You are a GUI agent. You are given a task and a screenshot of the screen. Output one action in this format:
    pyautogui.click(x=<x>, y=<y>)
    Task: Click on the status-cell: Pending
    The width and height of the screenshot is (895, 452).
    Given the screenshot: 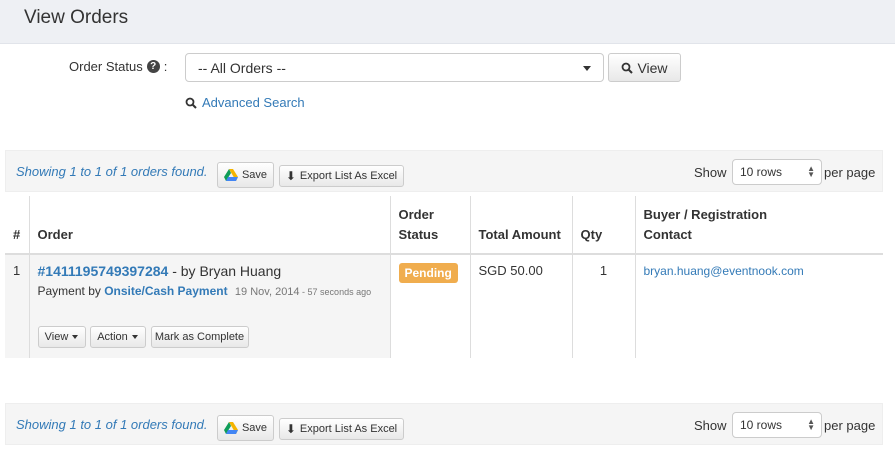 What is the action you would take?
    pyautogui.click(x=429, y=306)
    